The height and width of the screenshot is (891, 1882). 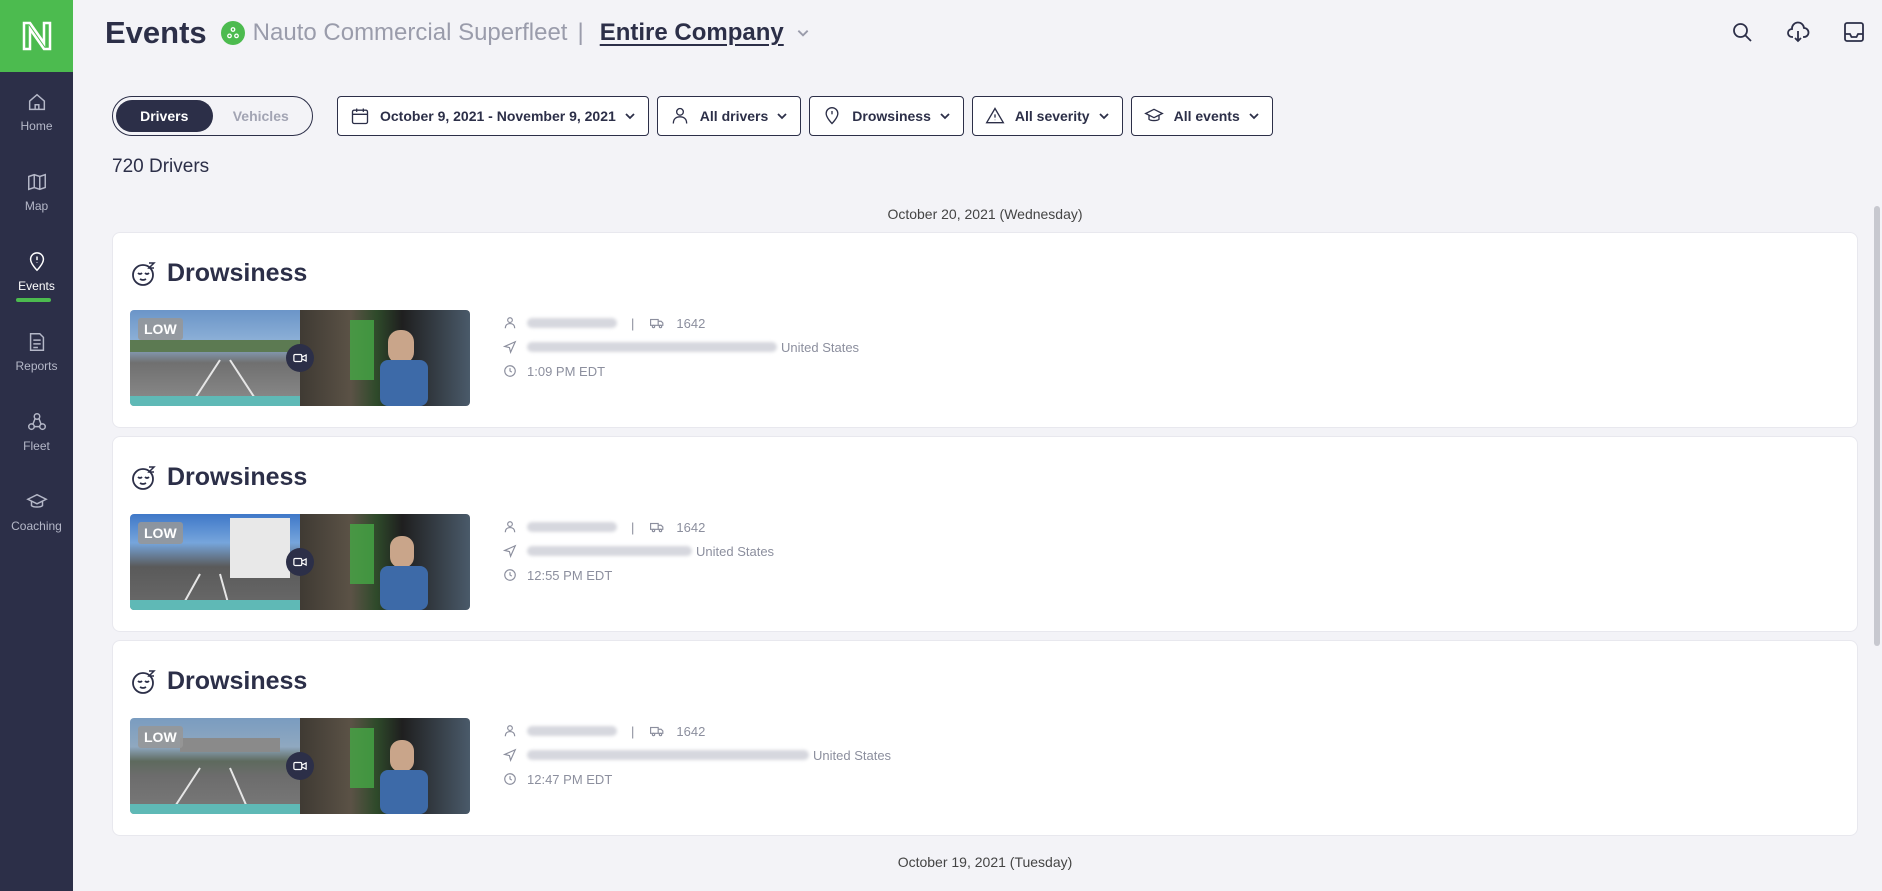 What do you see at coordinates (36, 422) in the screenshot?
I see `fleet-icon` at bounding box center [36, 422].